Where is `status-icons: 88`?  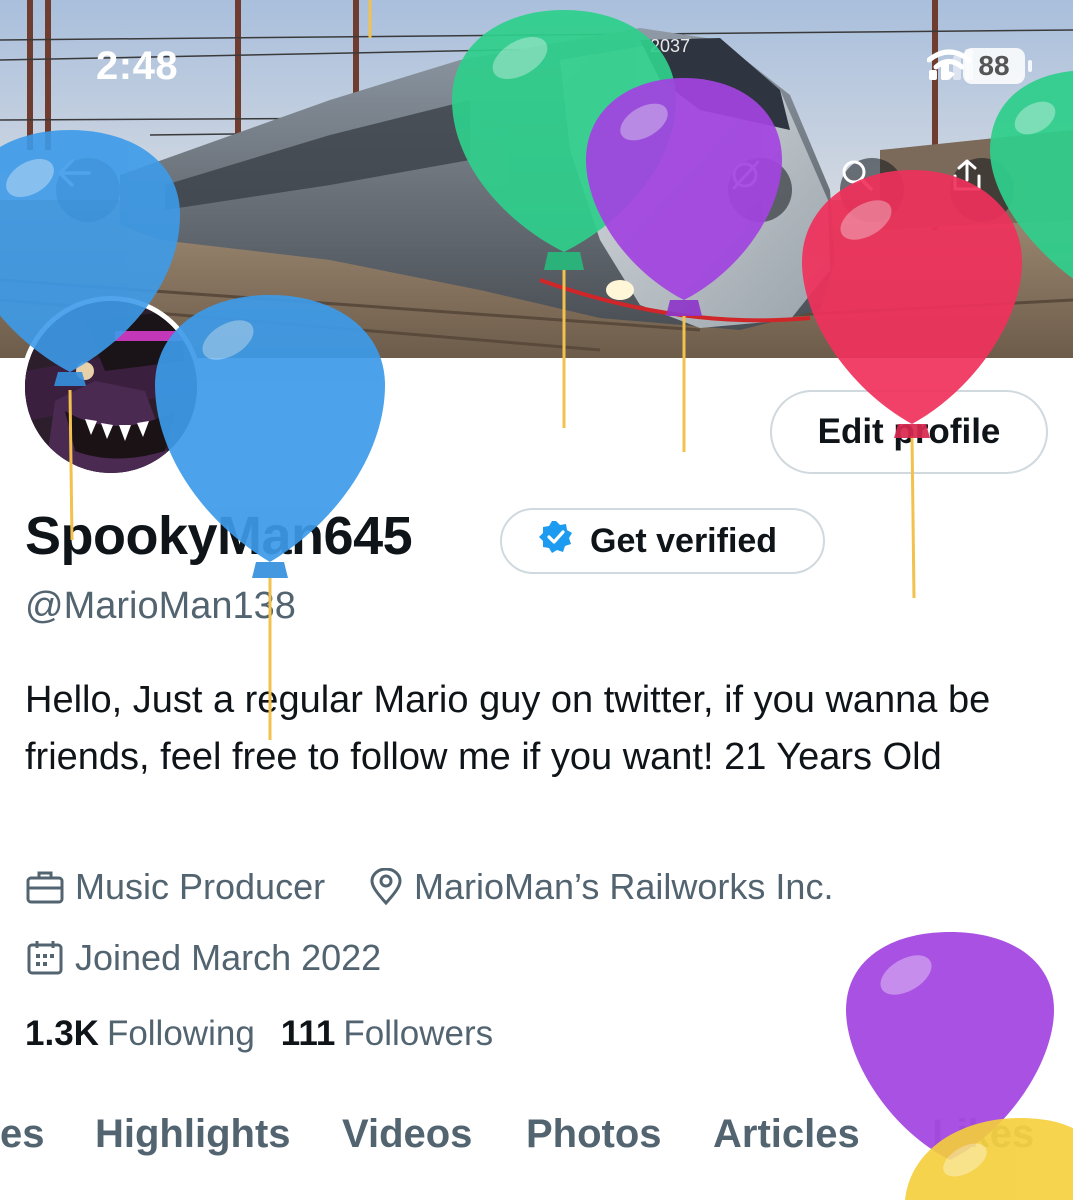 status-icons: 88 is located at coordinates (979, 66).